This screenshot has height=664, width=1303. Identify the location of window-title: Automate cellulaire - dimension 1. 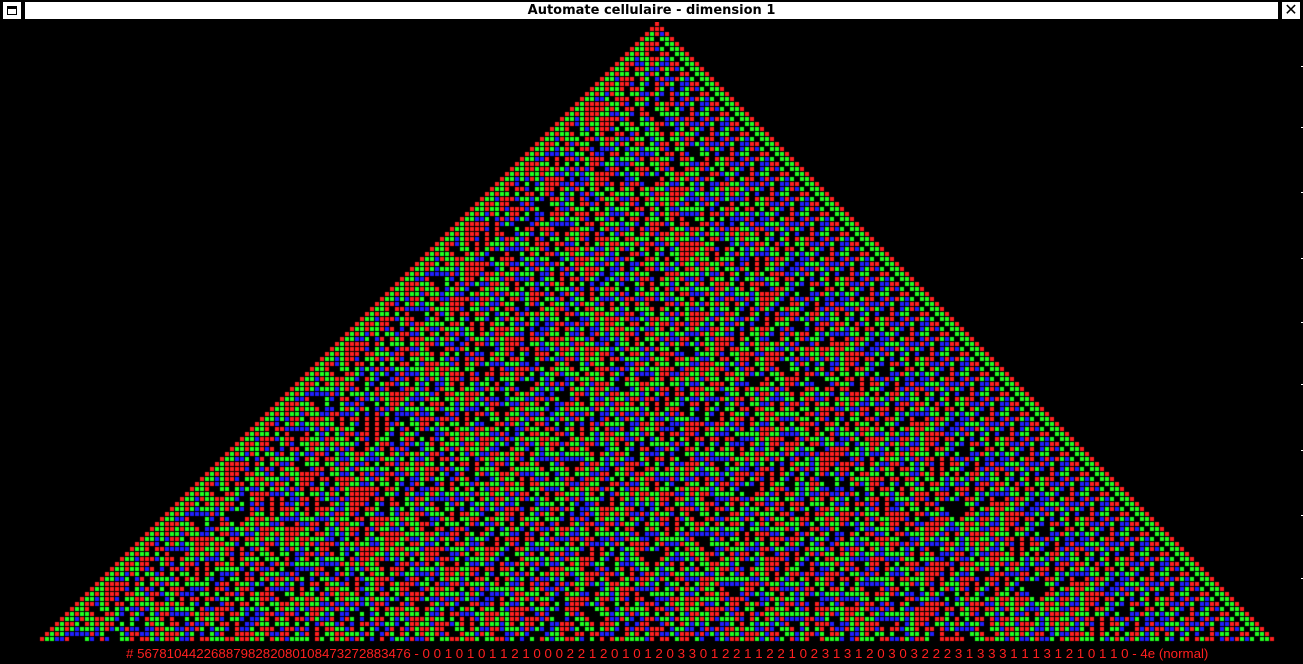
(651, 10).